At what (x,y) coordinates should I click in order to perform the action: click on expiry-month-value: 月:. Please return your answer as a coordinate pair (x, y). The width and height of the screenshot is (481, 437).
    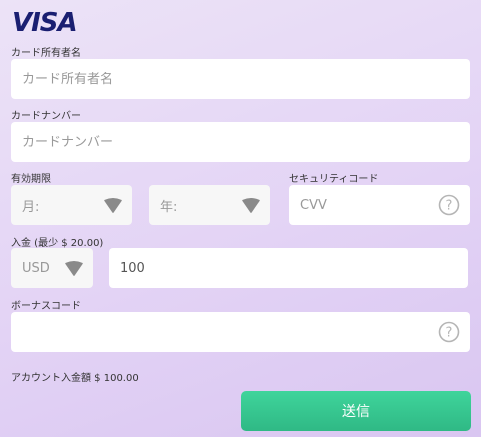
    Looking at the image, I should click on (31, 207).